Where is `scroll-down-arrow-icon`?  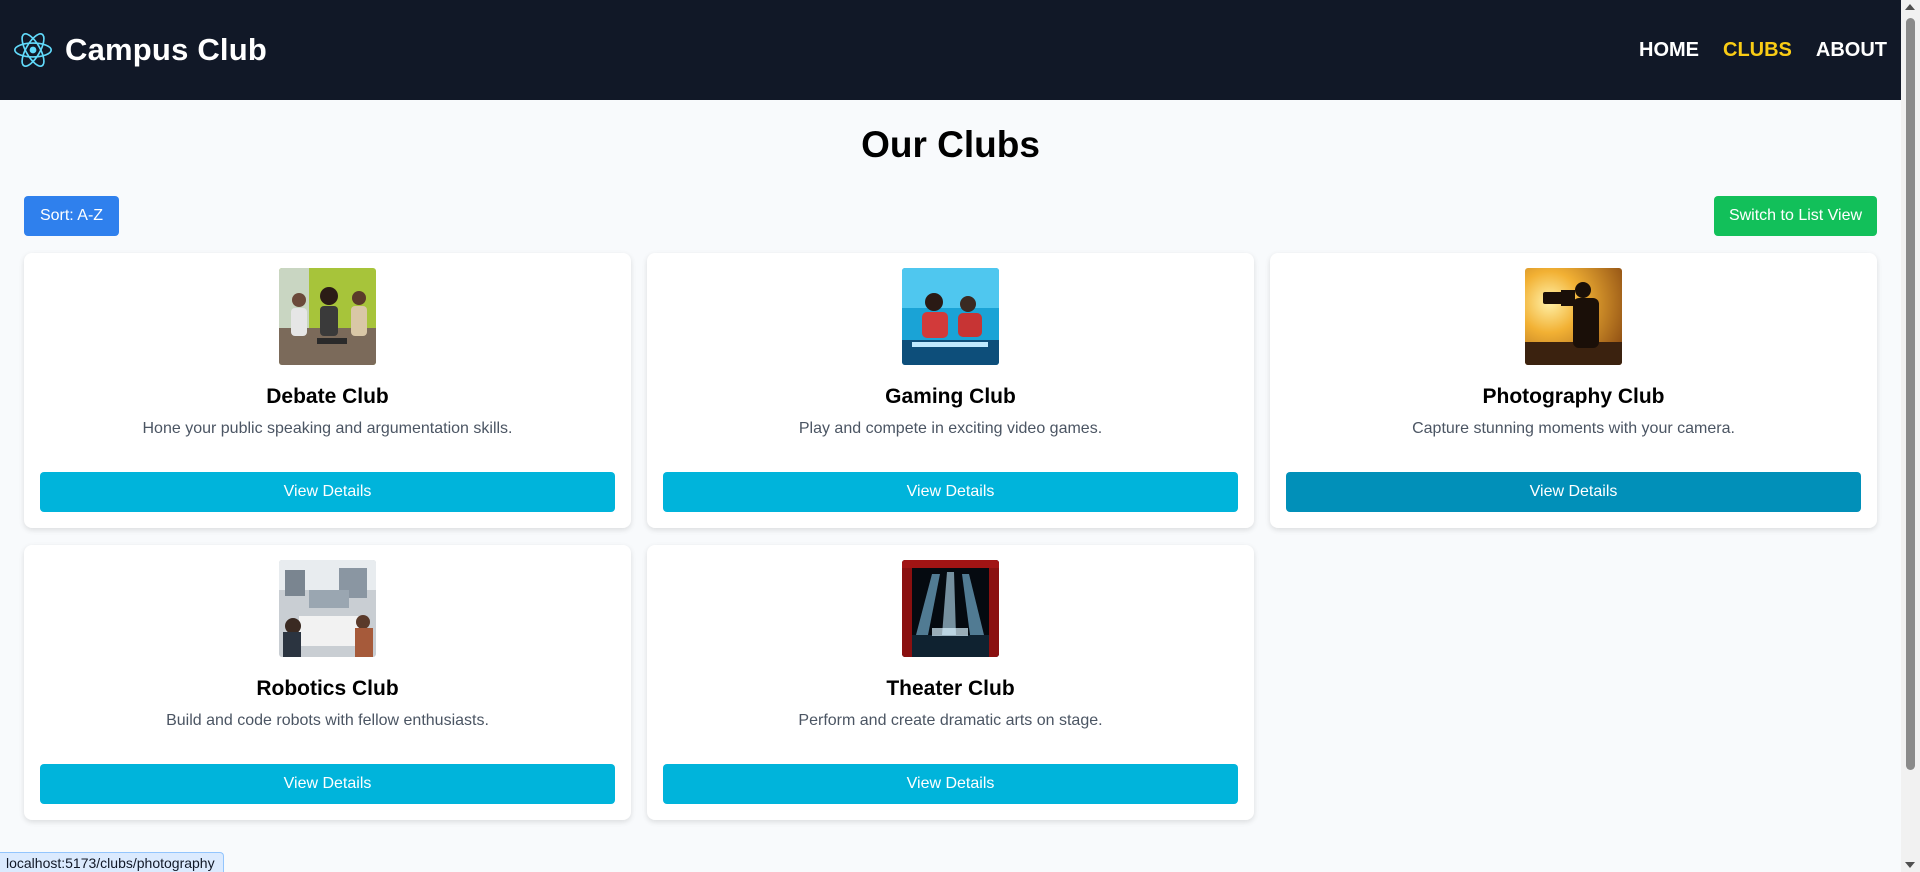
scroll-down-arrow-icon is located at coordinates (1910, 865).